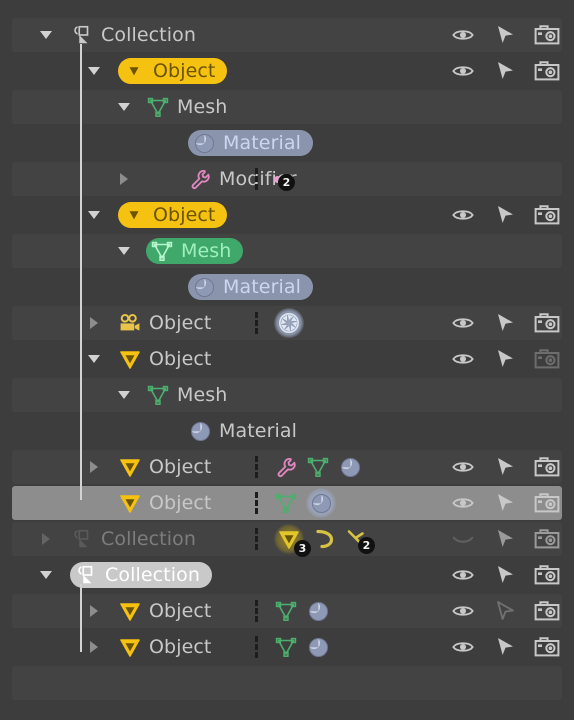  What do you see at coordinates (505, 611) in the screenshot?
I see `cursor-outline-icon` at bounding box center [505, 611].